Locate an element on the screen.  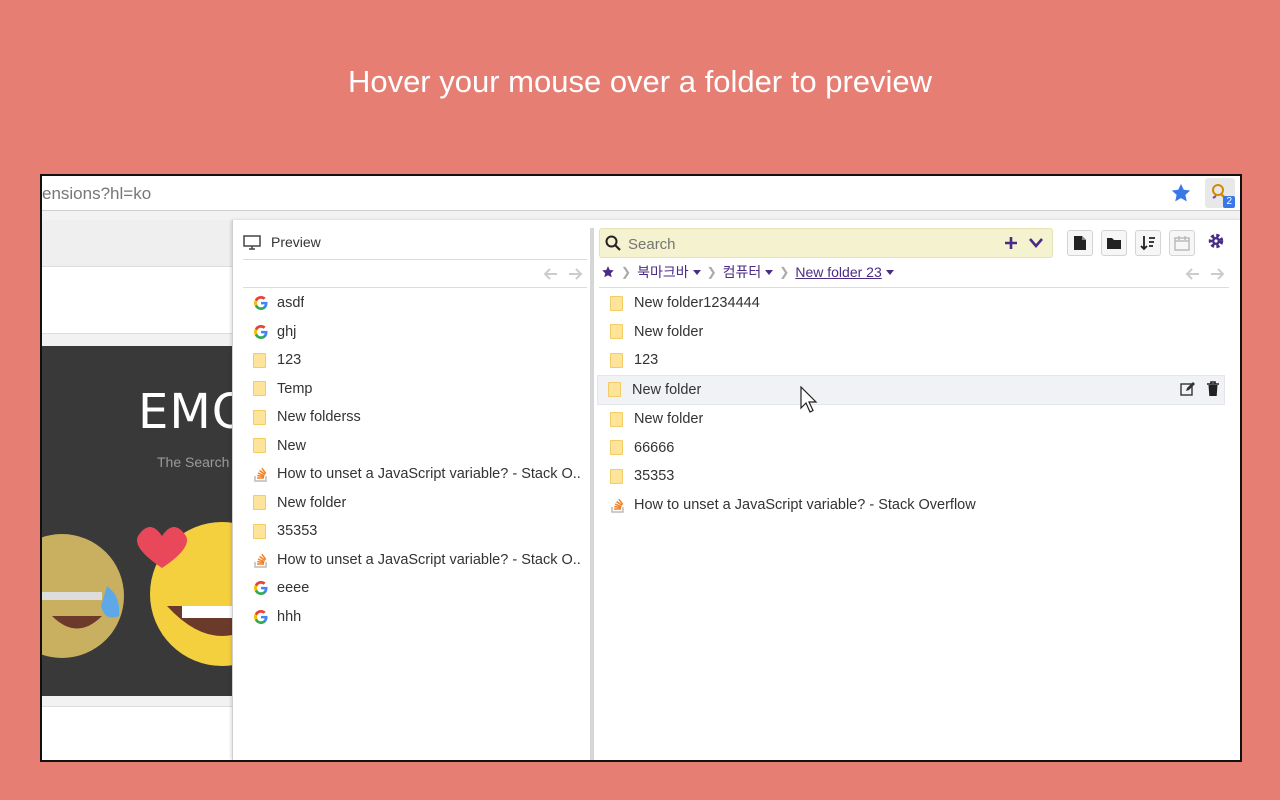
bookmark-item: asdf is located at coordinates (419, 303).